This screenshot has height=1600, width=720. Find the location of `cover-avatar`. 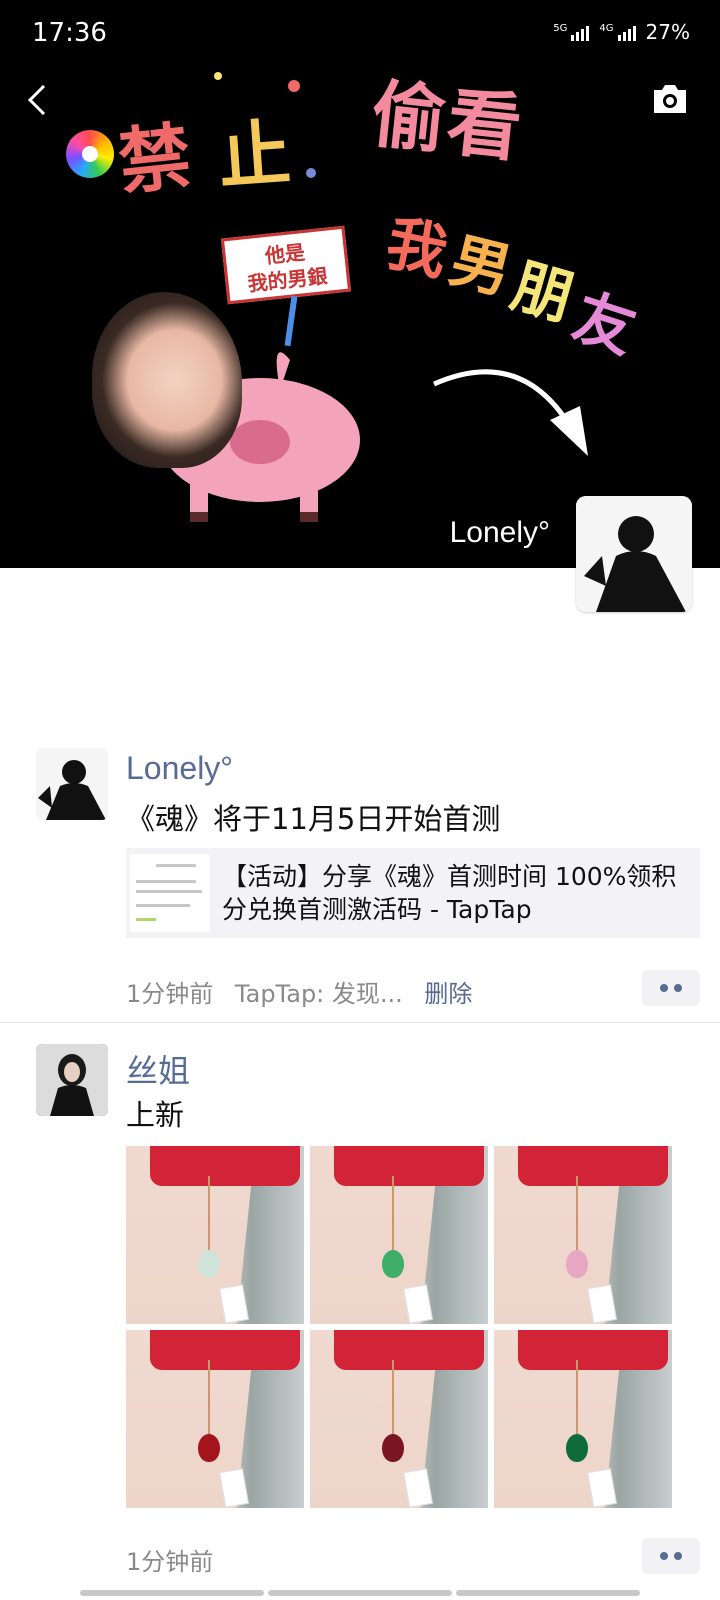

cover-avatar is located at coordinates (634, 554).